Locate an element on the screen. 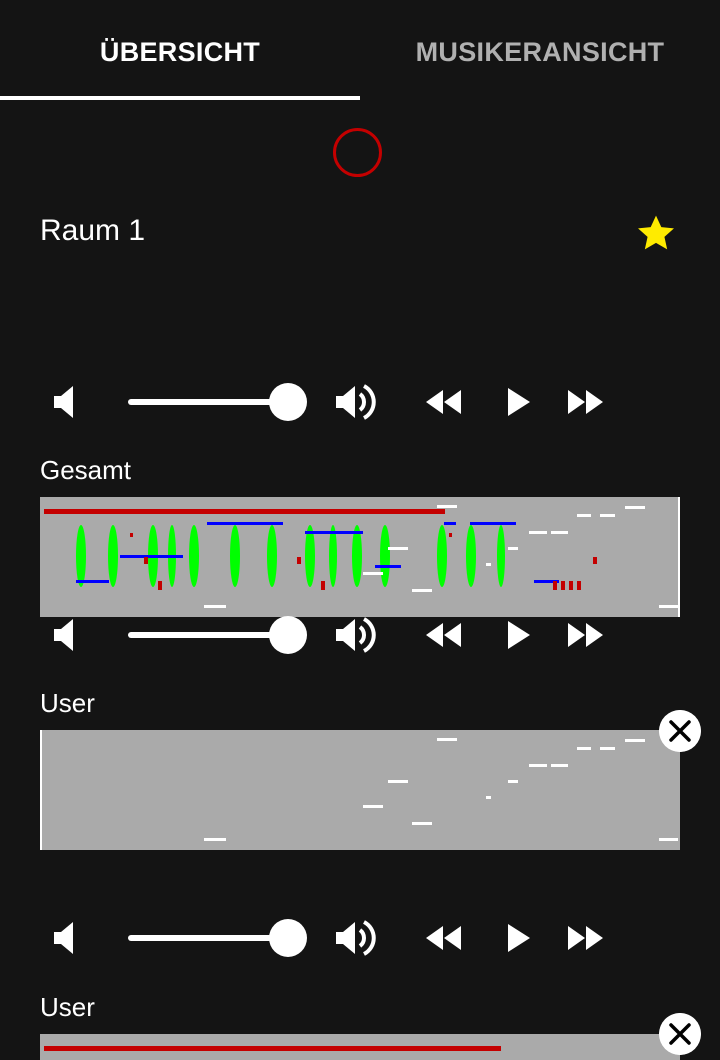  playback-controls-gesamt is located at coordinates (360, 635).